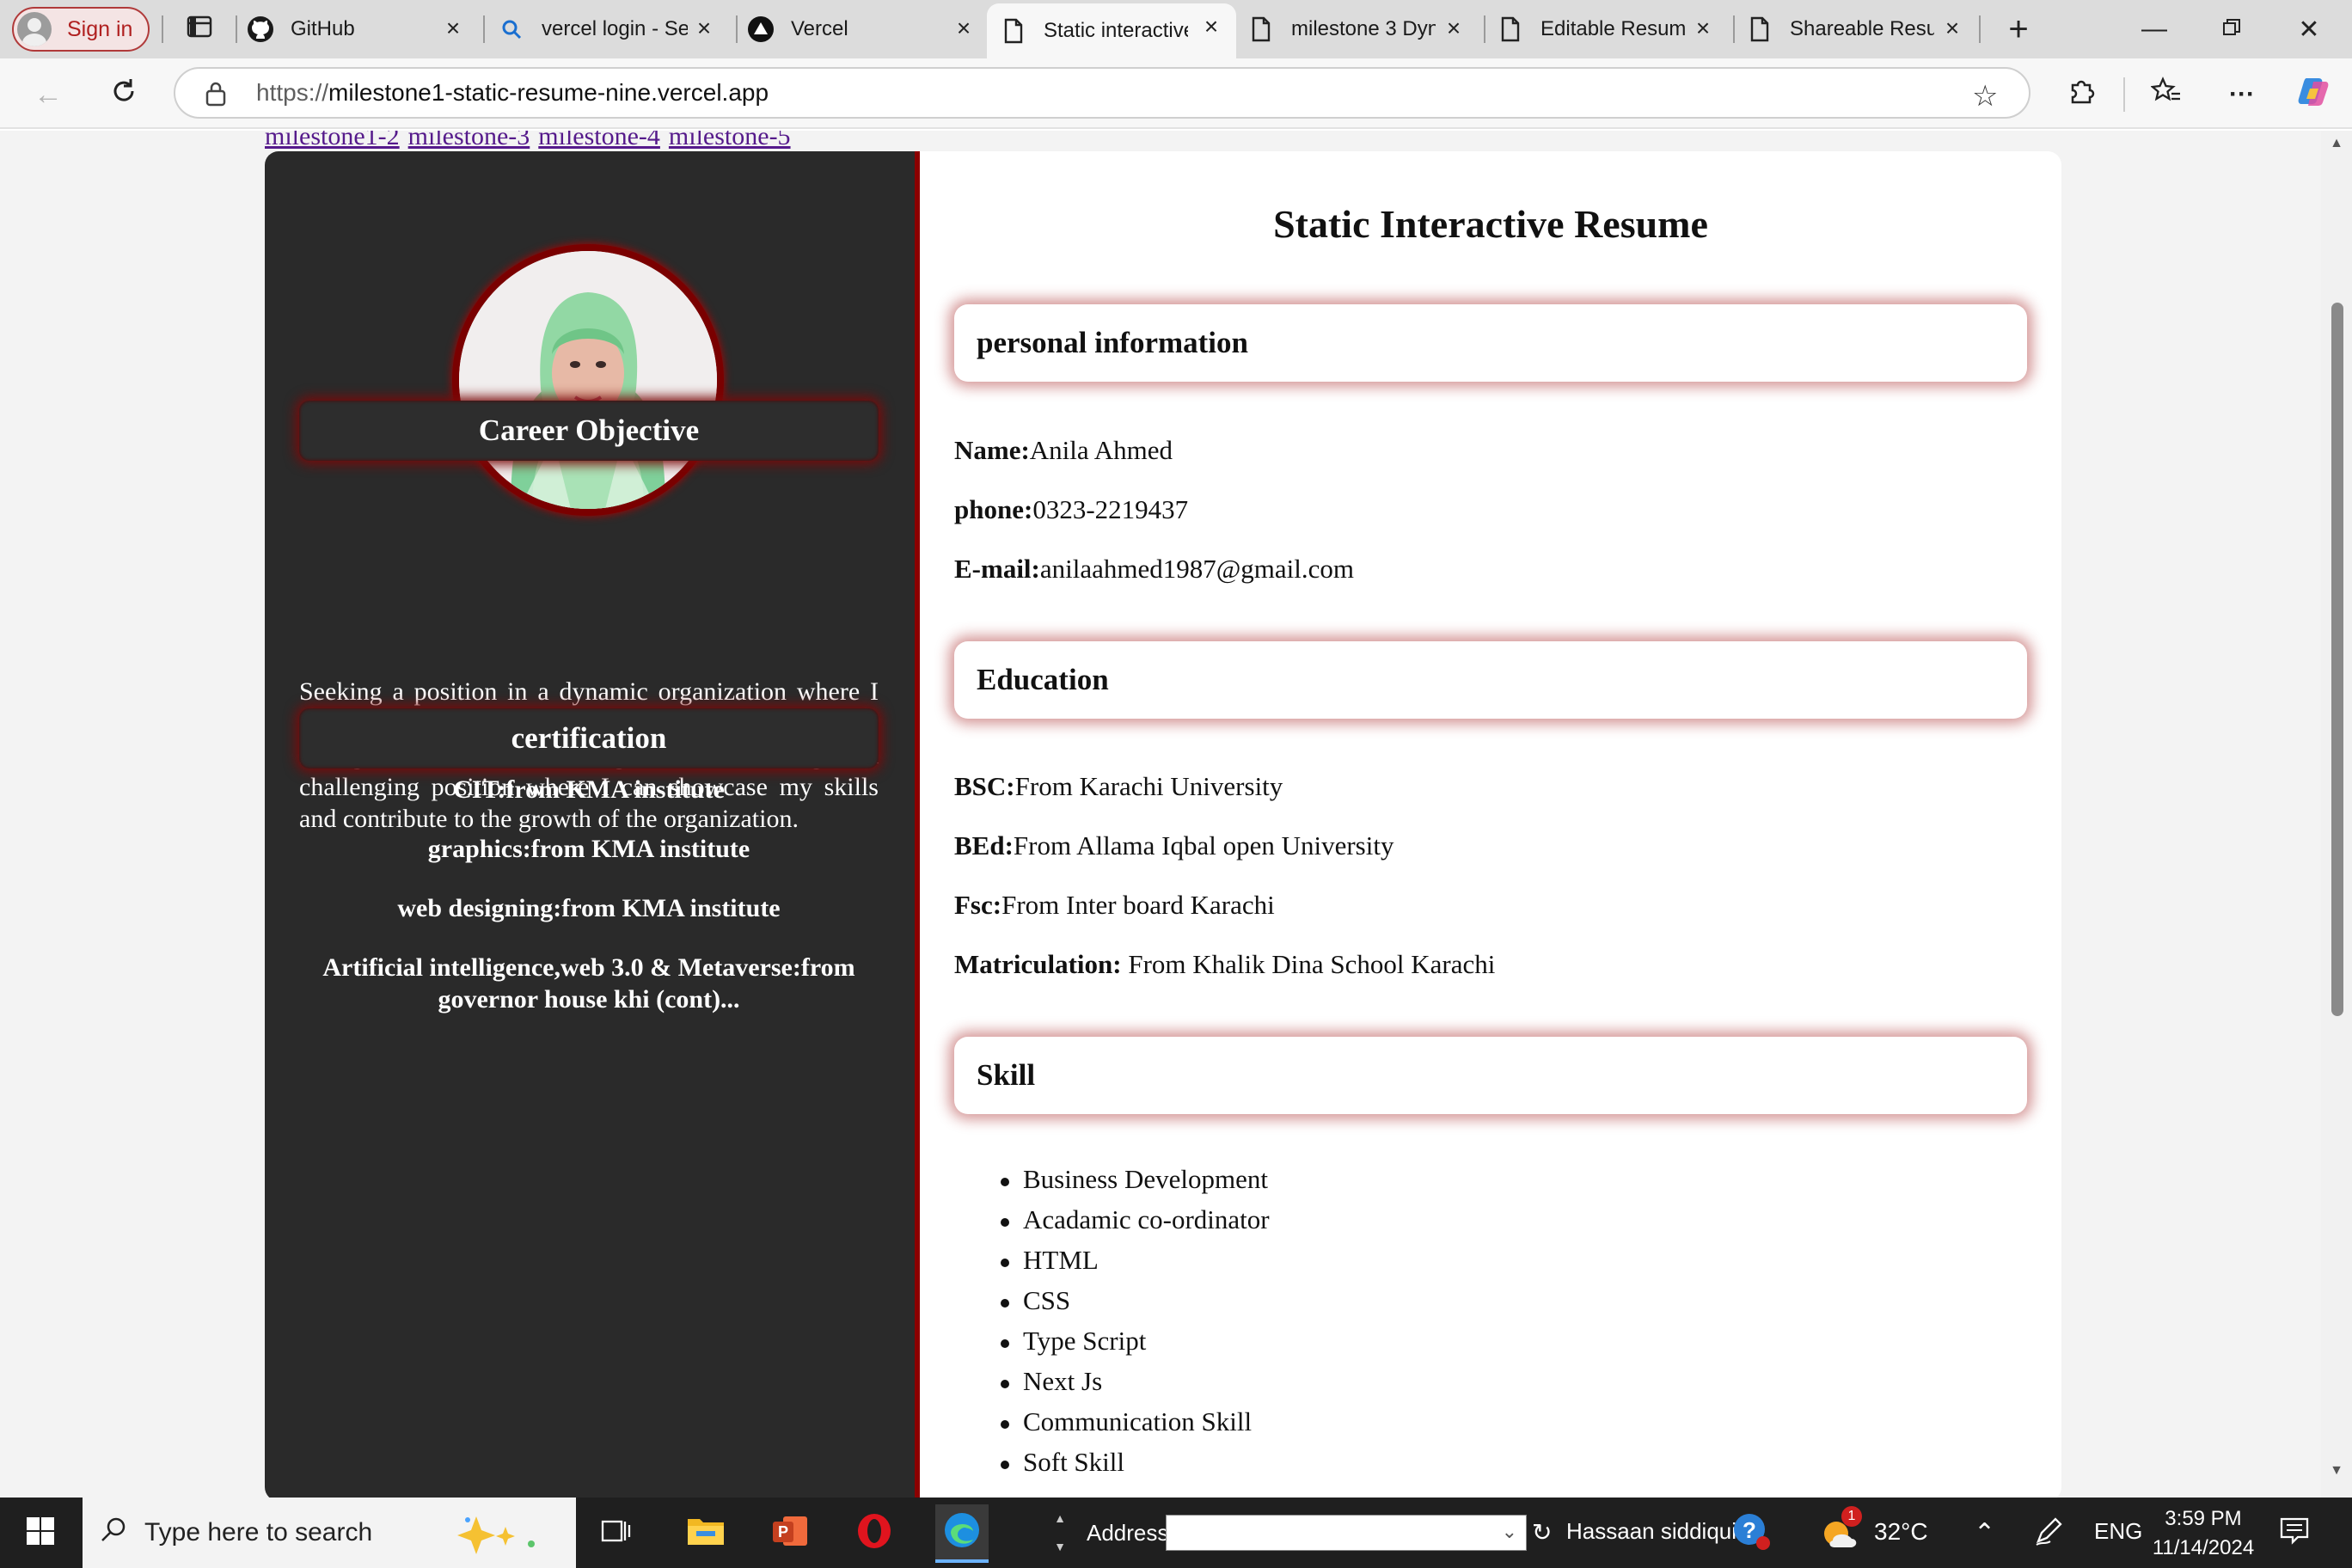  Describe the element at coordinates (100, 28) in the screenshot. I see `sign-in-label: Sign in` at that location.